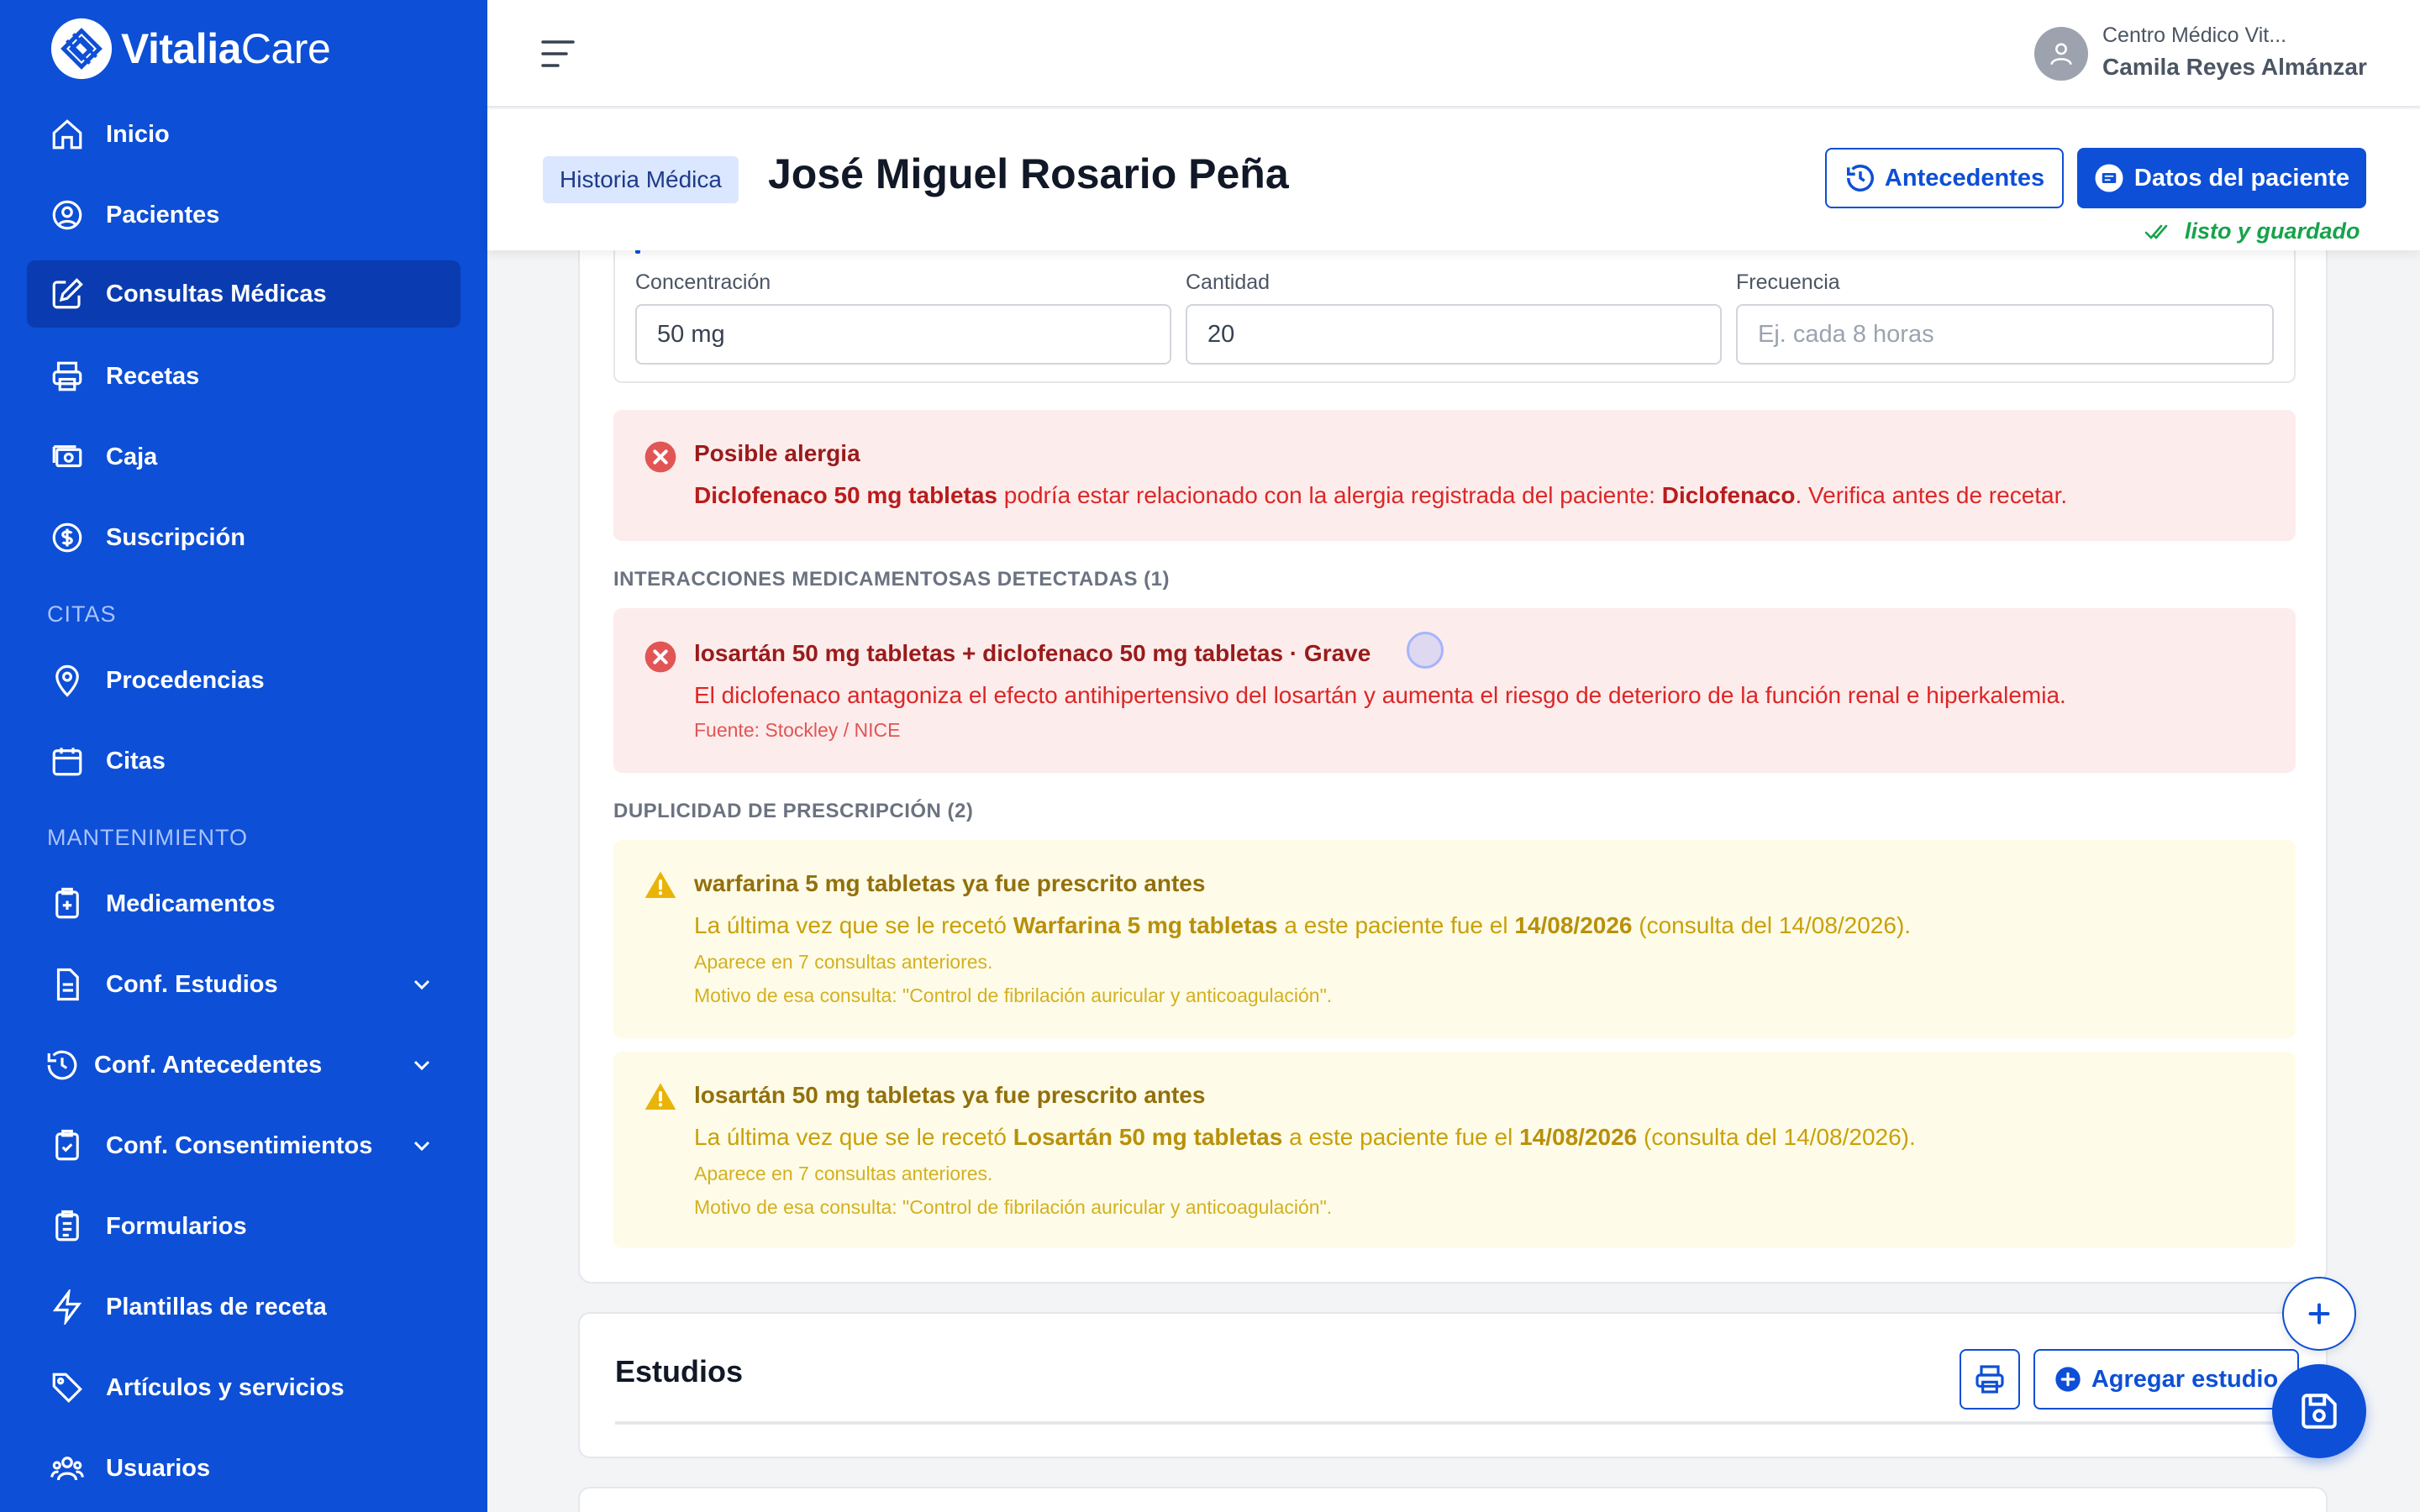 This screenshot has width=2420, height=1512. I want to click on save-floating-button, so click(2319, 1411).